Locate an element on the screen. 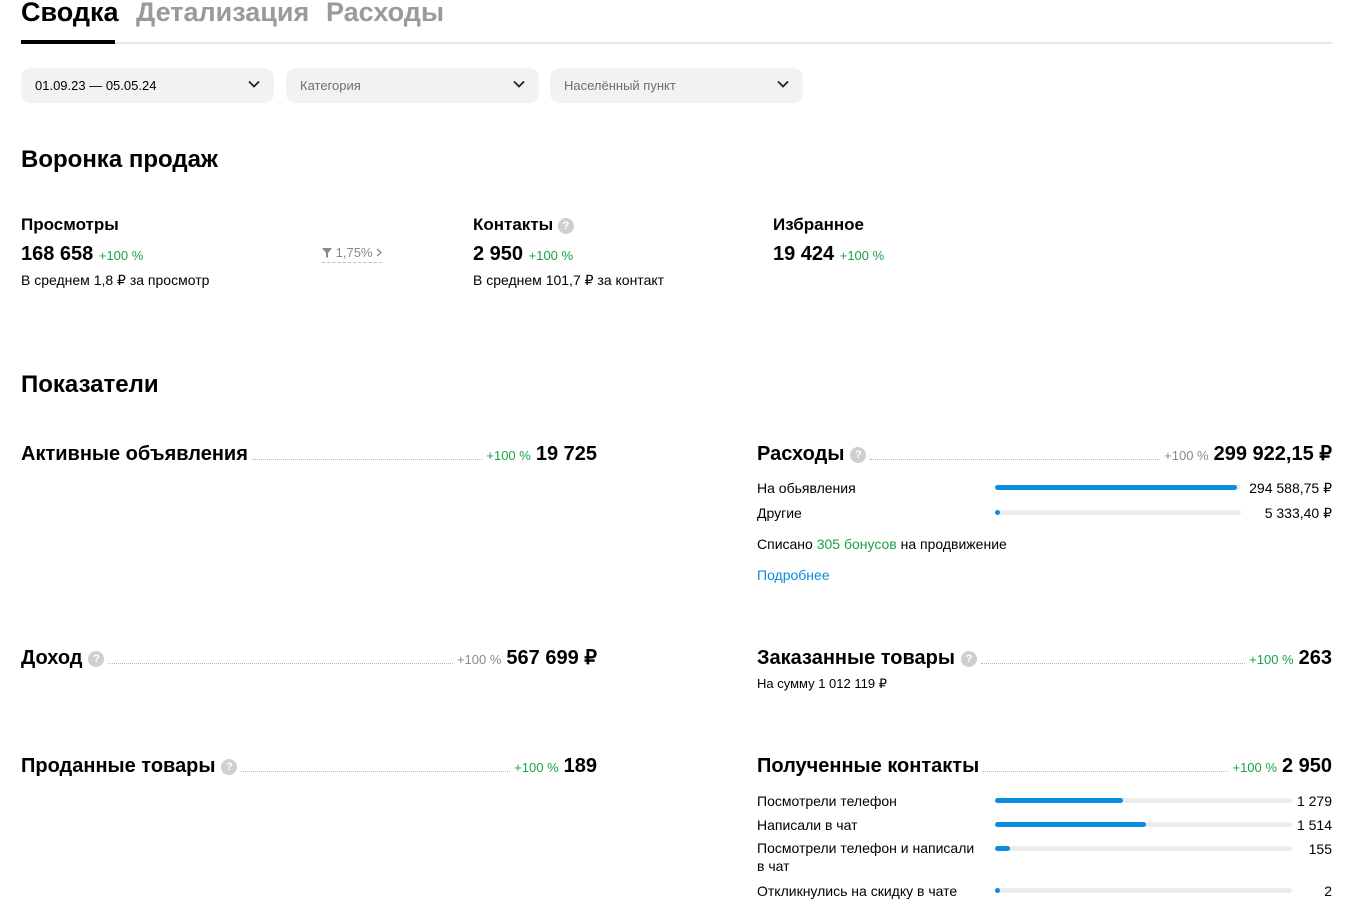  views-value-row: 168 658 +100 % is located at coordinates (82, 255).